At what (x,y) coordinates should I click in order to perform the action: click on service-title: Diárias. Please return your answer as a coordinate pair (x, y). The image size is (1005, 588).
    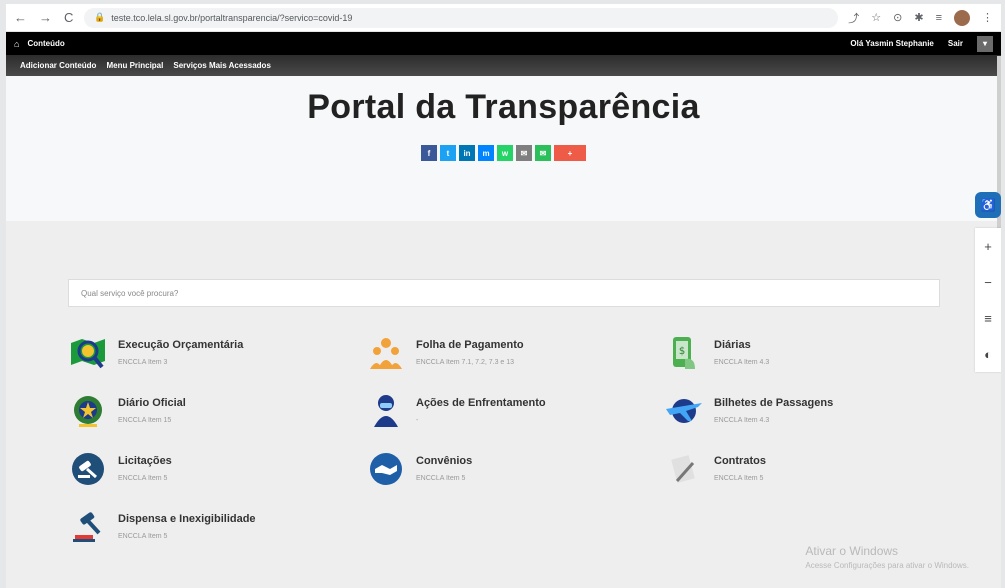
    Looking at the image, I should click on (732, 345).